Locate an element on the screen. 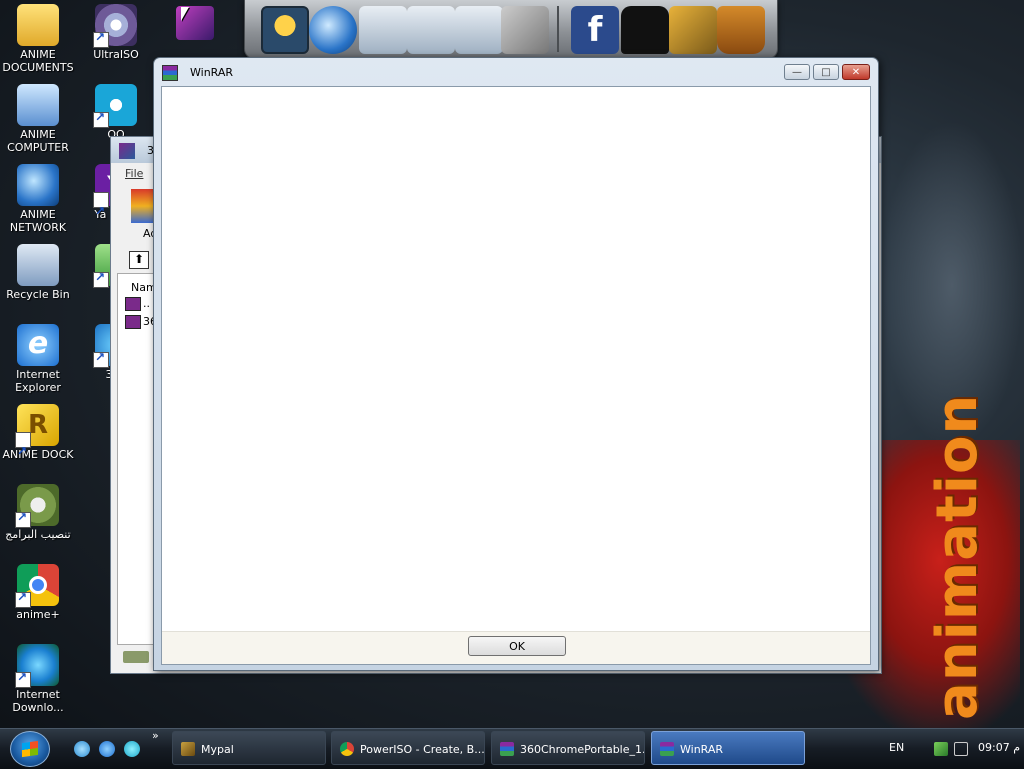 This screenshot has width=1024, height=769. desktop-icon-internet-explorer: e Internet Explorer is located at coordinates (38, 359).